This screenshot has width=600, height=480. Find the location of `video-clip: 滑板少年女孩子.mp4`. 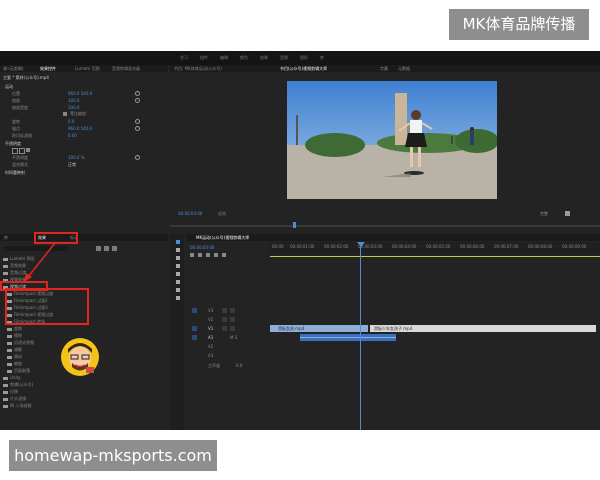

video-clip: 滑板少年女孩子.mp4 is located at coordinates (483, 328).